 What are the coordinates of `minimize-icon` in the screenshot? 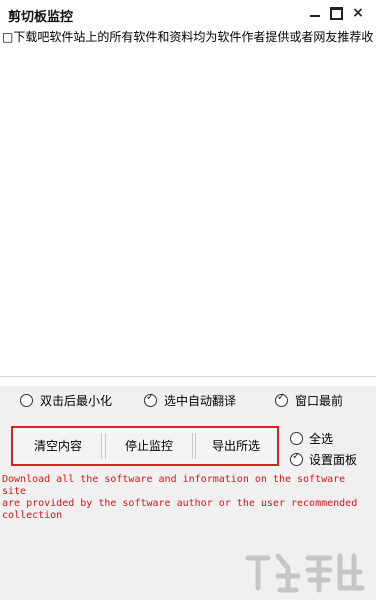 It's located at (315, 13).